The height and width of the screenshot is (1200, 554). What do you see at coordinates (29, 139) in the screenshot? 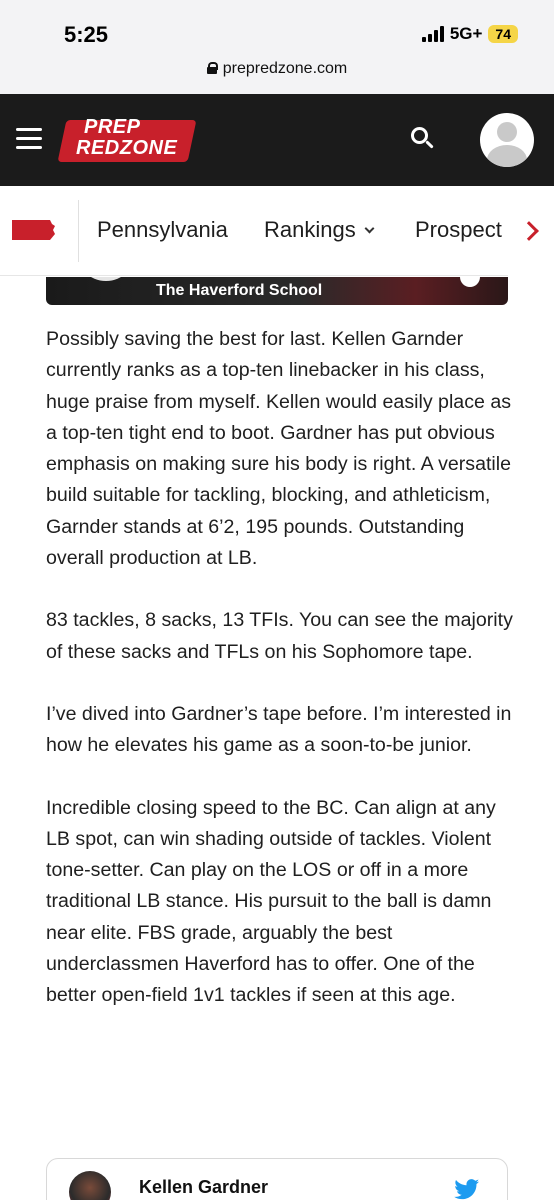
I see `menu-icon` at bounding box center [29, 139].